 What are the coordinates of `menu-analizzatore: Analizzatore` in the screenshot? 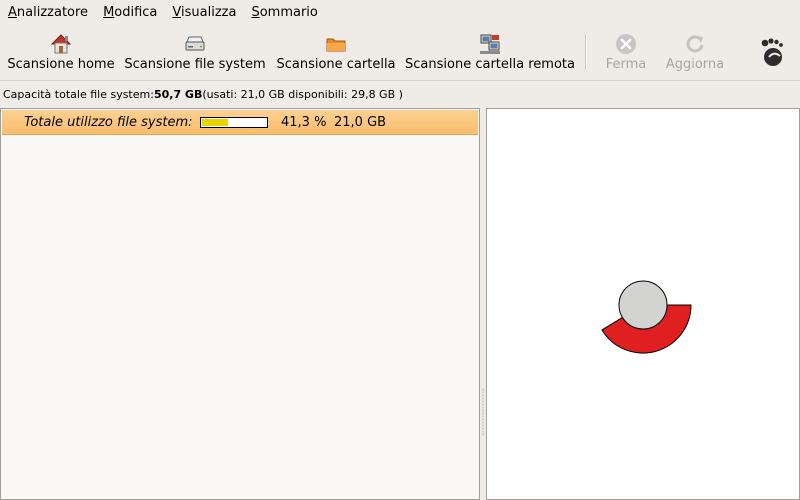 It's located at (47, 12).